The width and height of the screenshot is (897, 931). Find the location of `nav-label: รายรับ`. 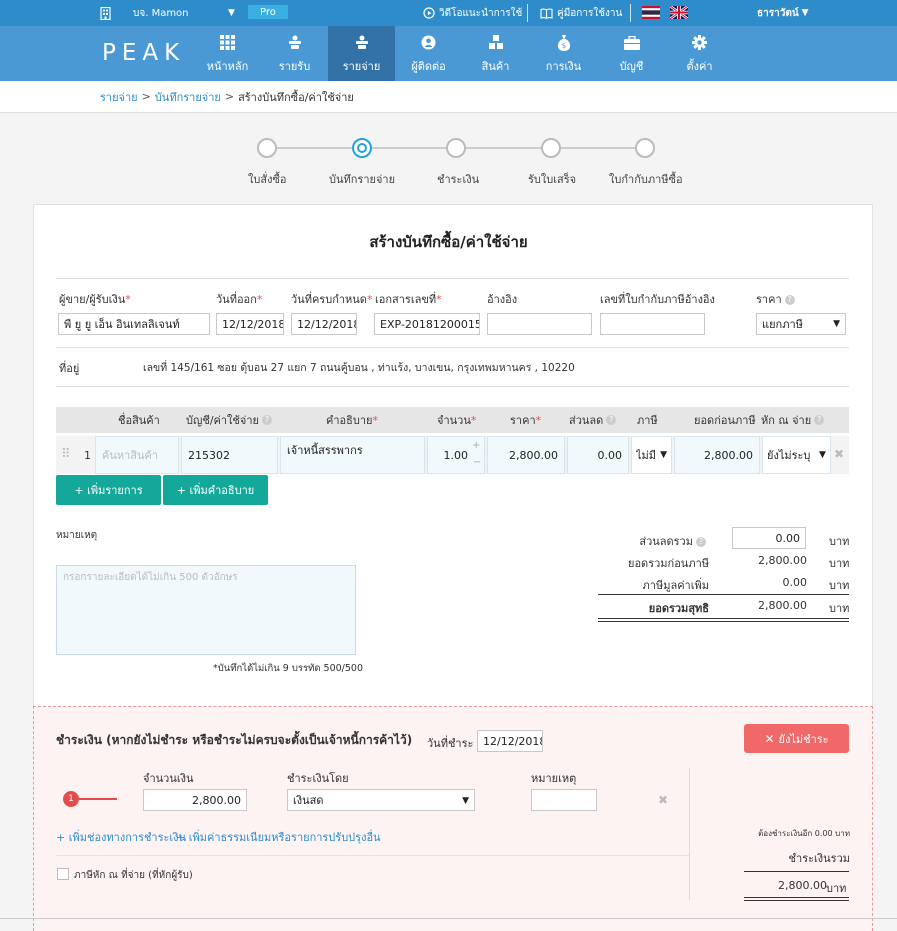

nav-label: รายรับ is located at coordinates (294, 66).